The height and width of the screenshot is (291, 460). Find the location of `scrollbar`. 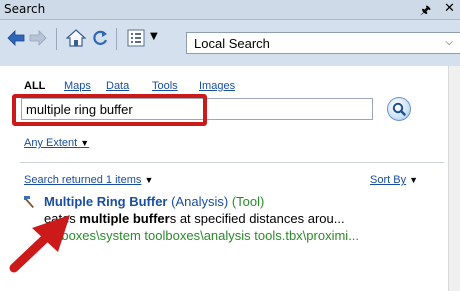

scrollbar is located at coordinates (454, 178).